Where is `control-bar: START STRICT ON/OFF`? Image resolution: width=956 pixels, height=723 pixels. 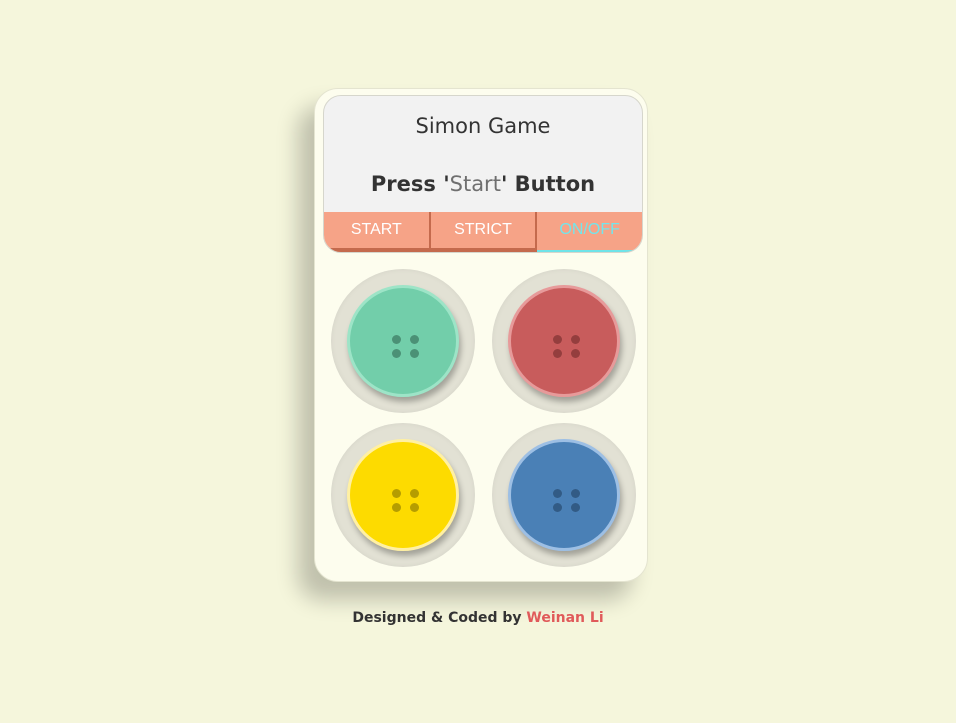
control-bar: START STRICT ON/OFF is located at coordinates (483, 232).